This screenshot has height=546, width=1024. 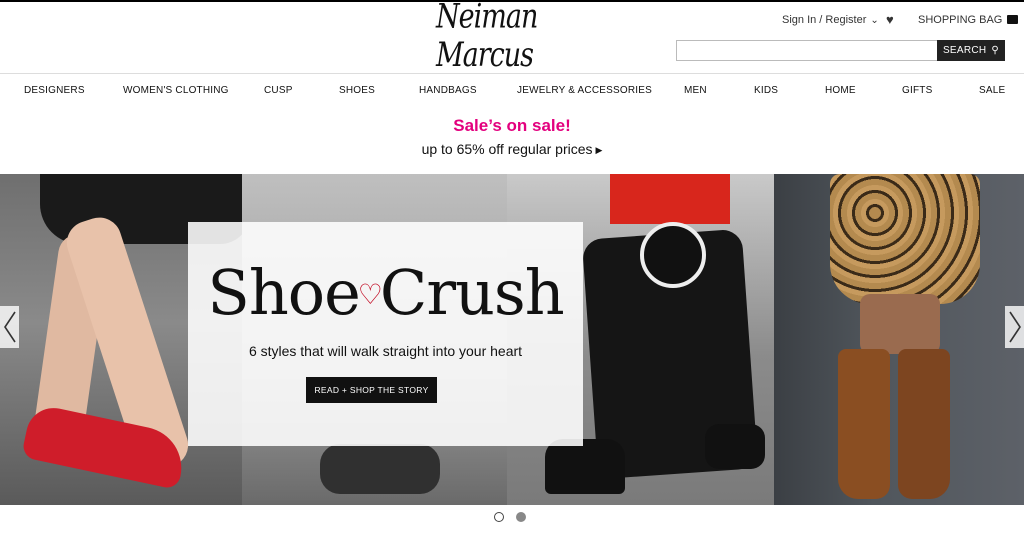 What do you see at coordinates (278, 90) in the screenshot?
I see `nav-item-cusp: CUSP` at bounding box center [278, 90].